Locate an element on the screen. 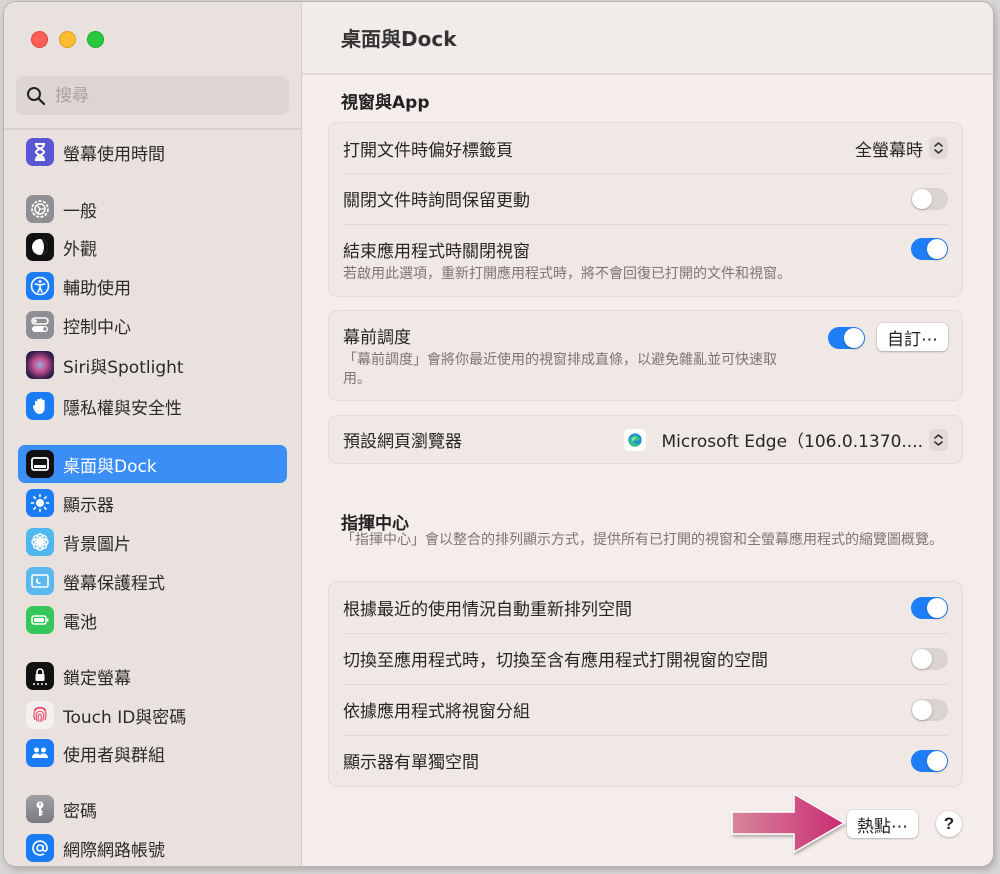 The height and width of the screenshot is (874, 1000). sidebar-item-label: 一般 is located at coordinates (80, 211).